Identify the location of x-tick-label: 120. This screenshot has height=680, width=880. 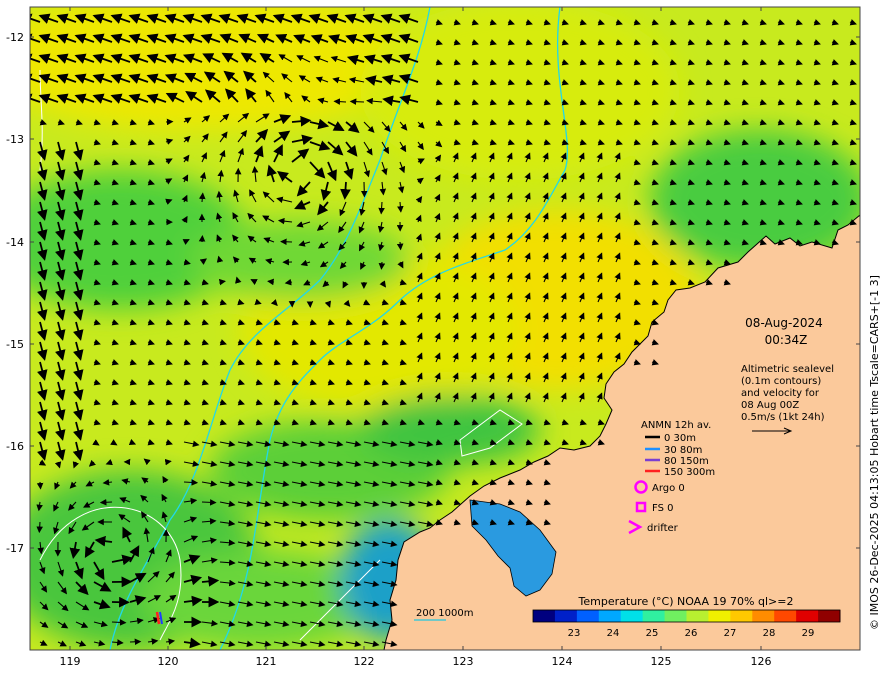
(168, 661).